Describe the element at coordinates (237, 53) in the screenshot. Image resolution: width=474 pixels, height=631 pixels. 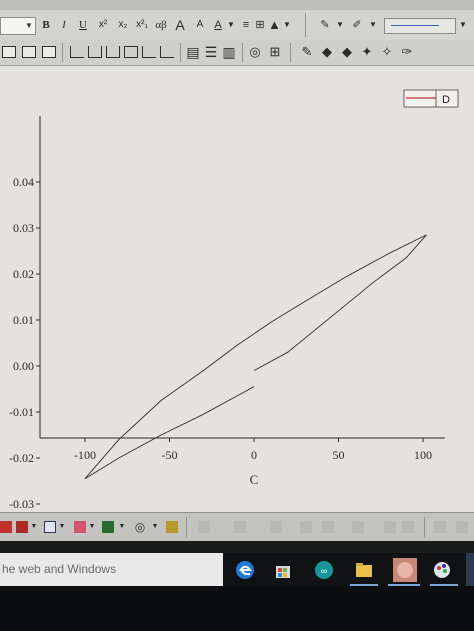
I see `layout-toolbar: ▤ ☰ ▥ ◎ ⊞ ✎ ◆ ◆ ✦ ✧ ✑` at that location.